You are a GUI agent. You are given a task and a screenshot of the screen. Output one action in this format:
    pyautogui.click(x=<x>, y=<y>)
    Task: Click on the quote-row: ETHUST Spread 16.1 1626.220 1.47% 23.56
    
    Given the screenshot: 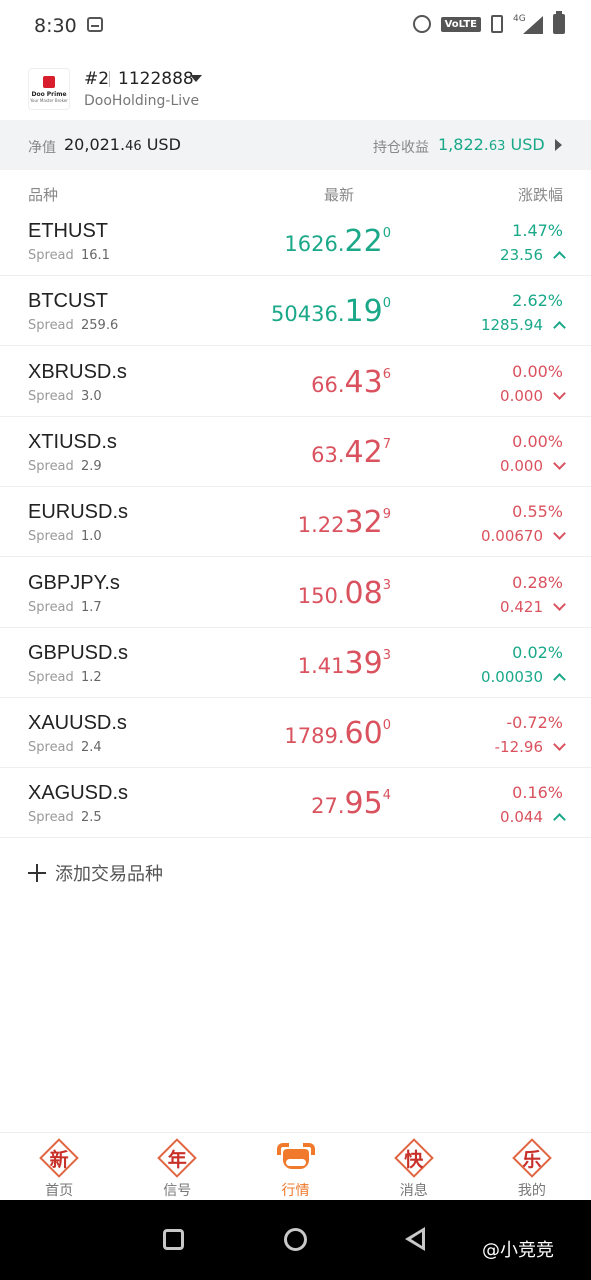 What is the action you would take?
    pyautogui.click(x=295, y=241)
    